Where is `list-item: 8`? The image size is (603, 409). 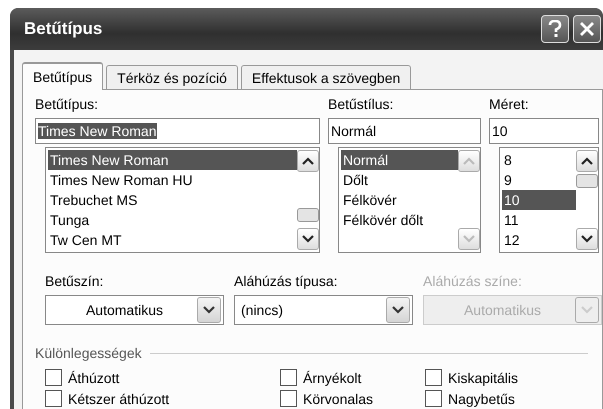
list-item: 8 is located at coordinates (539, 160).